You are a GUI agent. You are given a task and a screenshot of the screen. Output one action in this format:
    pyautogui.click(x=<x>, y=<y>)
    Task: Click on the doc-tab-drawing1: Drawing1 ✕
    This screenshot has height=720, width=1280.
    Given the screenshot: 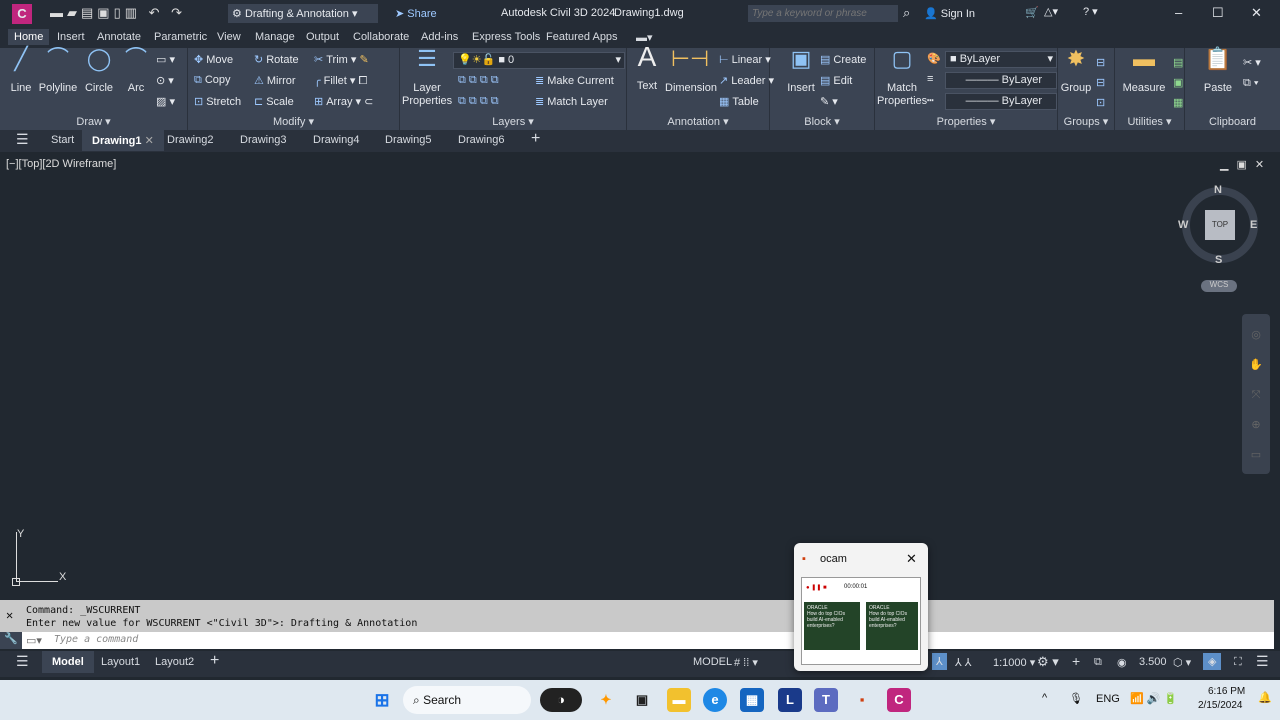 What is the action you would take?
    pyautogui.click(x=123, y=140)
    